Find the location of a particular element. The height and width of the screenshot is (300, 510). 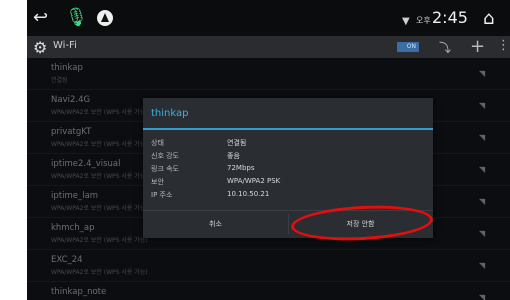

info-value: 72Mbps is located at coordinates (241, 168).